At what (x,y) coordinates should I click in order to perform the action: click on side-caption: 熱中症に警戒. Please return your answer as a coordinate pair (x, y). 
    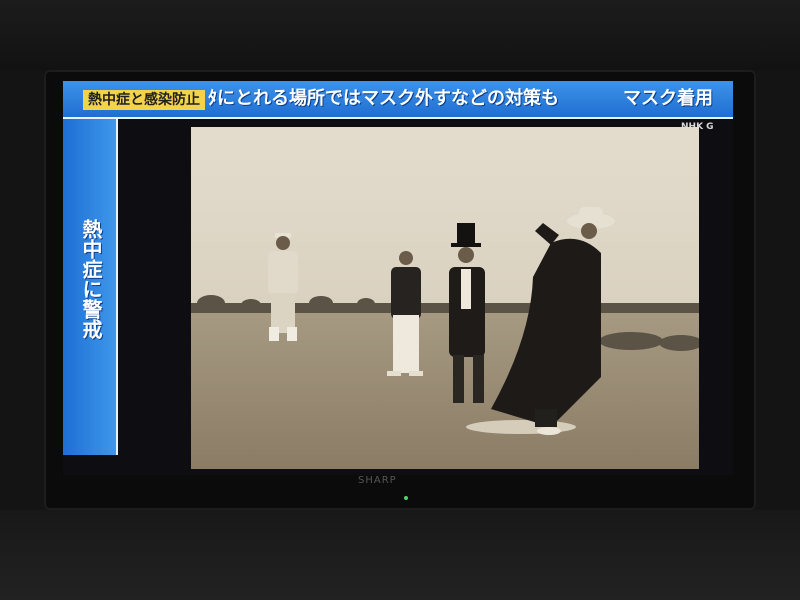
    Looking at the image, I should click on (91, 279).